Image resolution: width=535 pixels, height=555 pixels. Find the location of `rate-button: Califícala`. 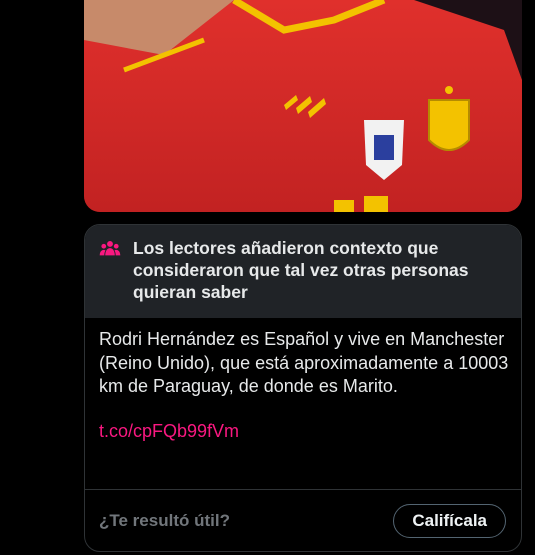

rate-button: Califícala is located at coordinates (449, 520).